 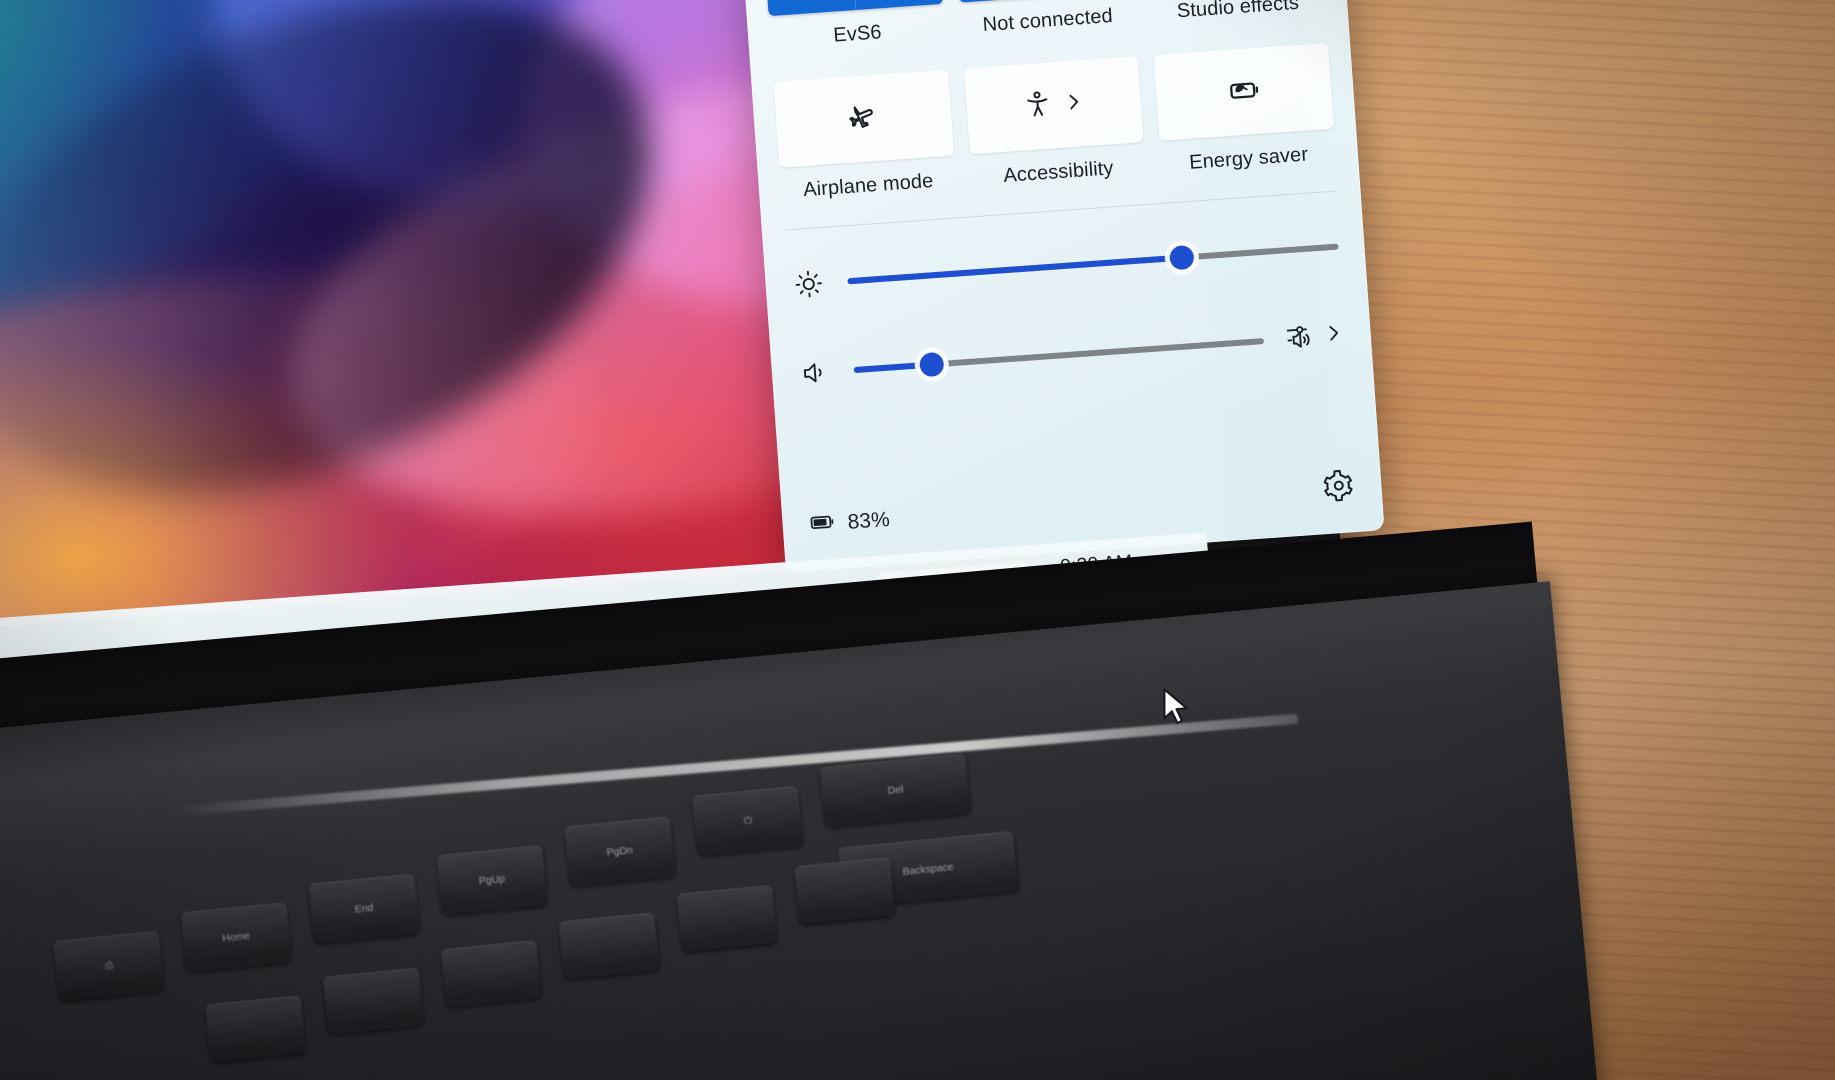 What do you see at coordinates (255, 1029) in the screenshot?
I see `key-row2-a` at bounding box center [255, 1029].